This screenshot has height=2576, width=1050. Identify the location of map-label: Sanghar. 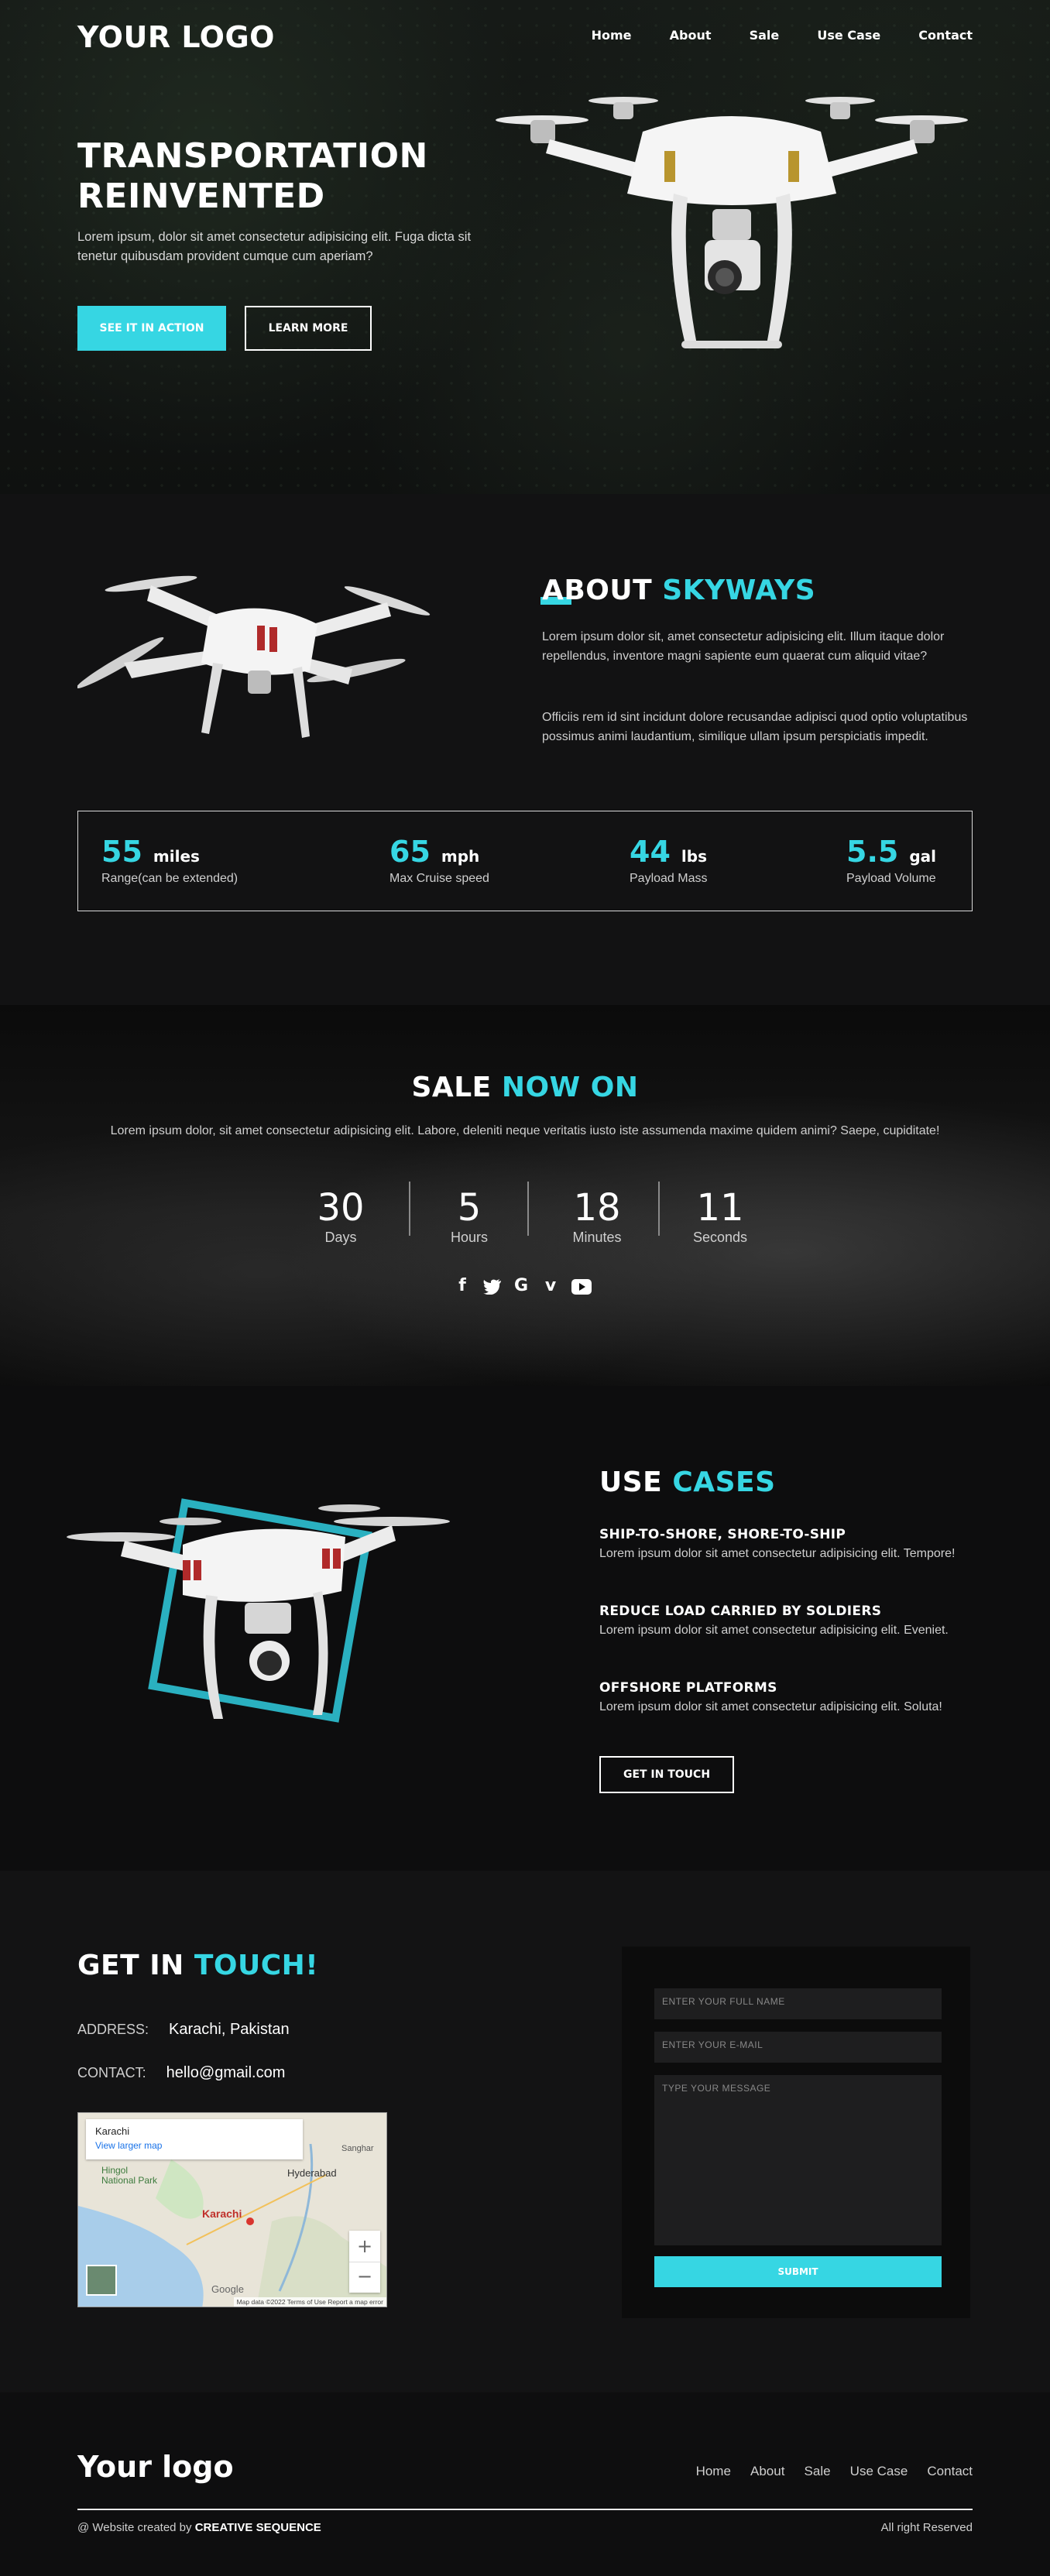
(357, 2148).